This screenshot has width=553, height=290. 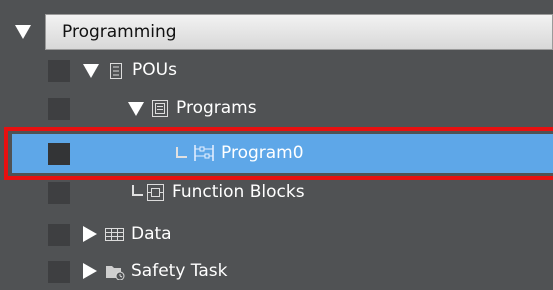 What do you see at coordinates (154, 70) in the screenshot?
I see `tree-node-label: POUs` at bounding box center [154, 70].